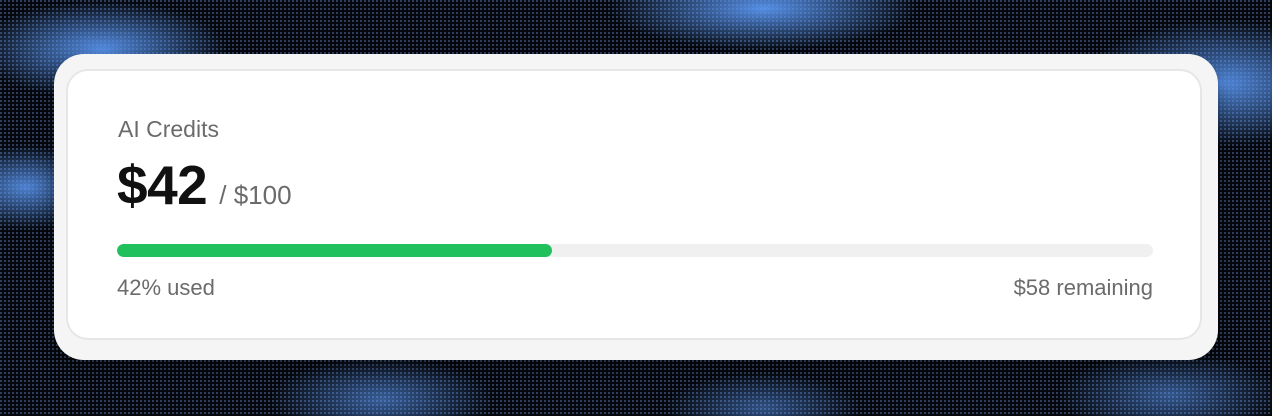 This screenshot has width=1272, height=416. Describe the element at coordinates (255, 195) in the screenshot. I see `credits-limit: / $100` at that location.